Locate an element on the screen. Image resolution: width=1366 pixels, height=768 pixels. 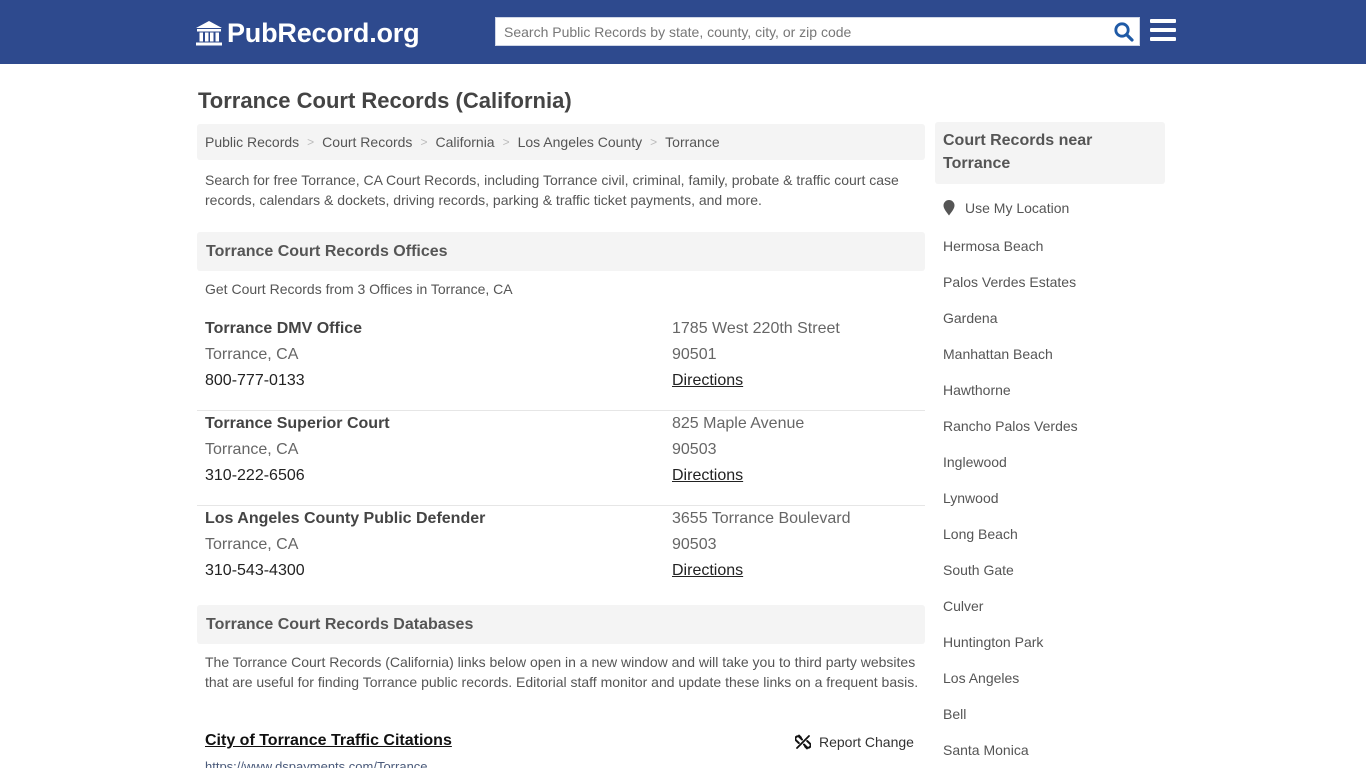
nearby-city-link: Long Beach is located at coordinates (1010, 542).